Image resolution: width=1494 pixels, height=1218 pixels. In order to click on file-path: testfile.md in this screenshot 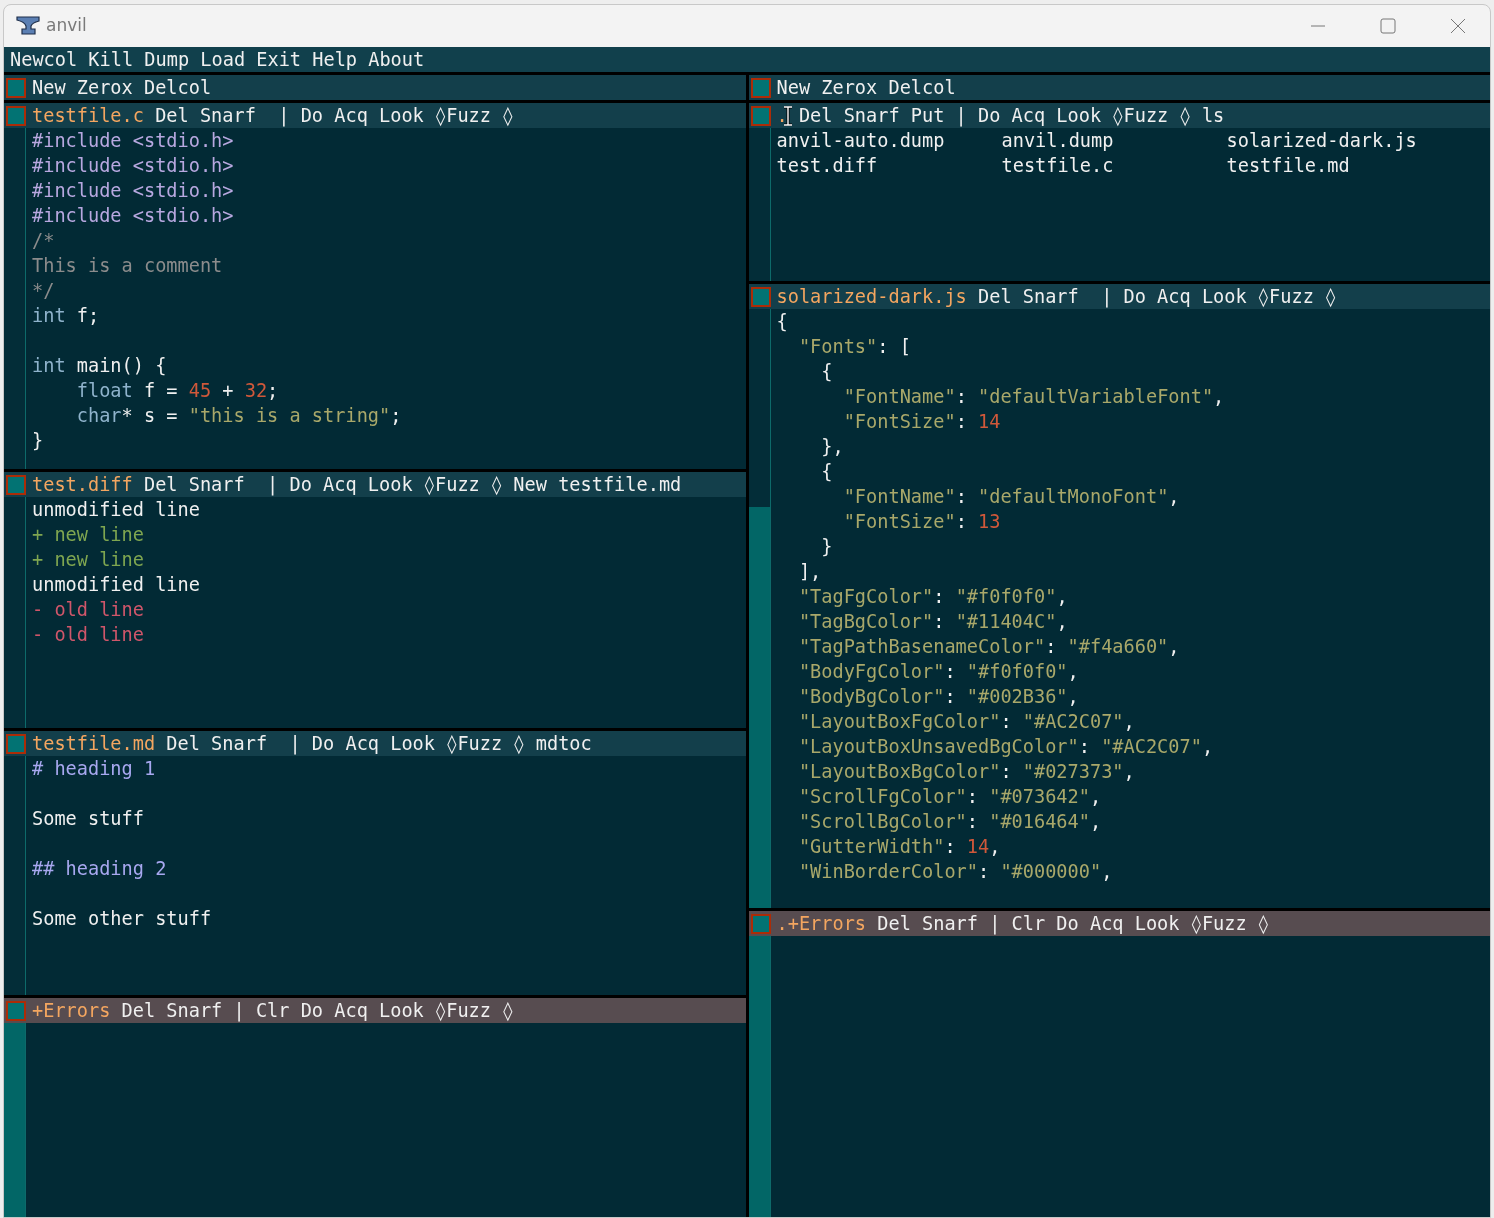, I will do `click(94, 743)`.